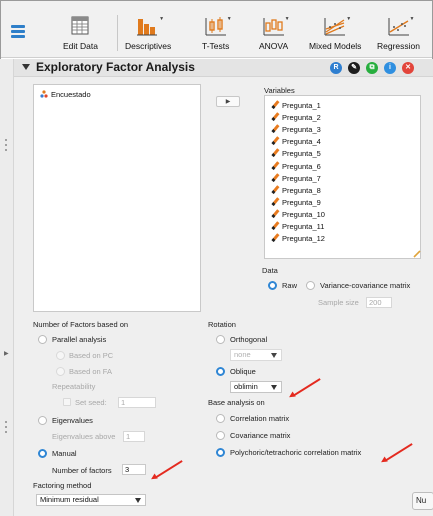  I want to click on bar-chart-icon: ▼, so click(149, 26).